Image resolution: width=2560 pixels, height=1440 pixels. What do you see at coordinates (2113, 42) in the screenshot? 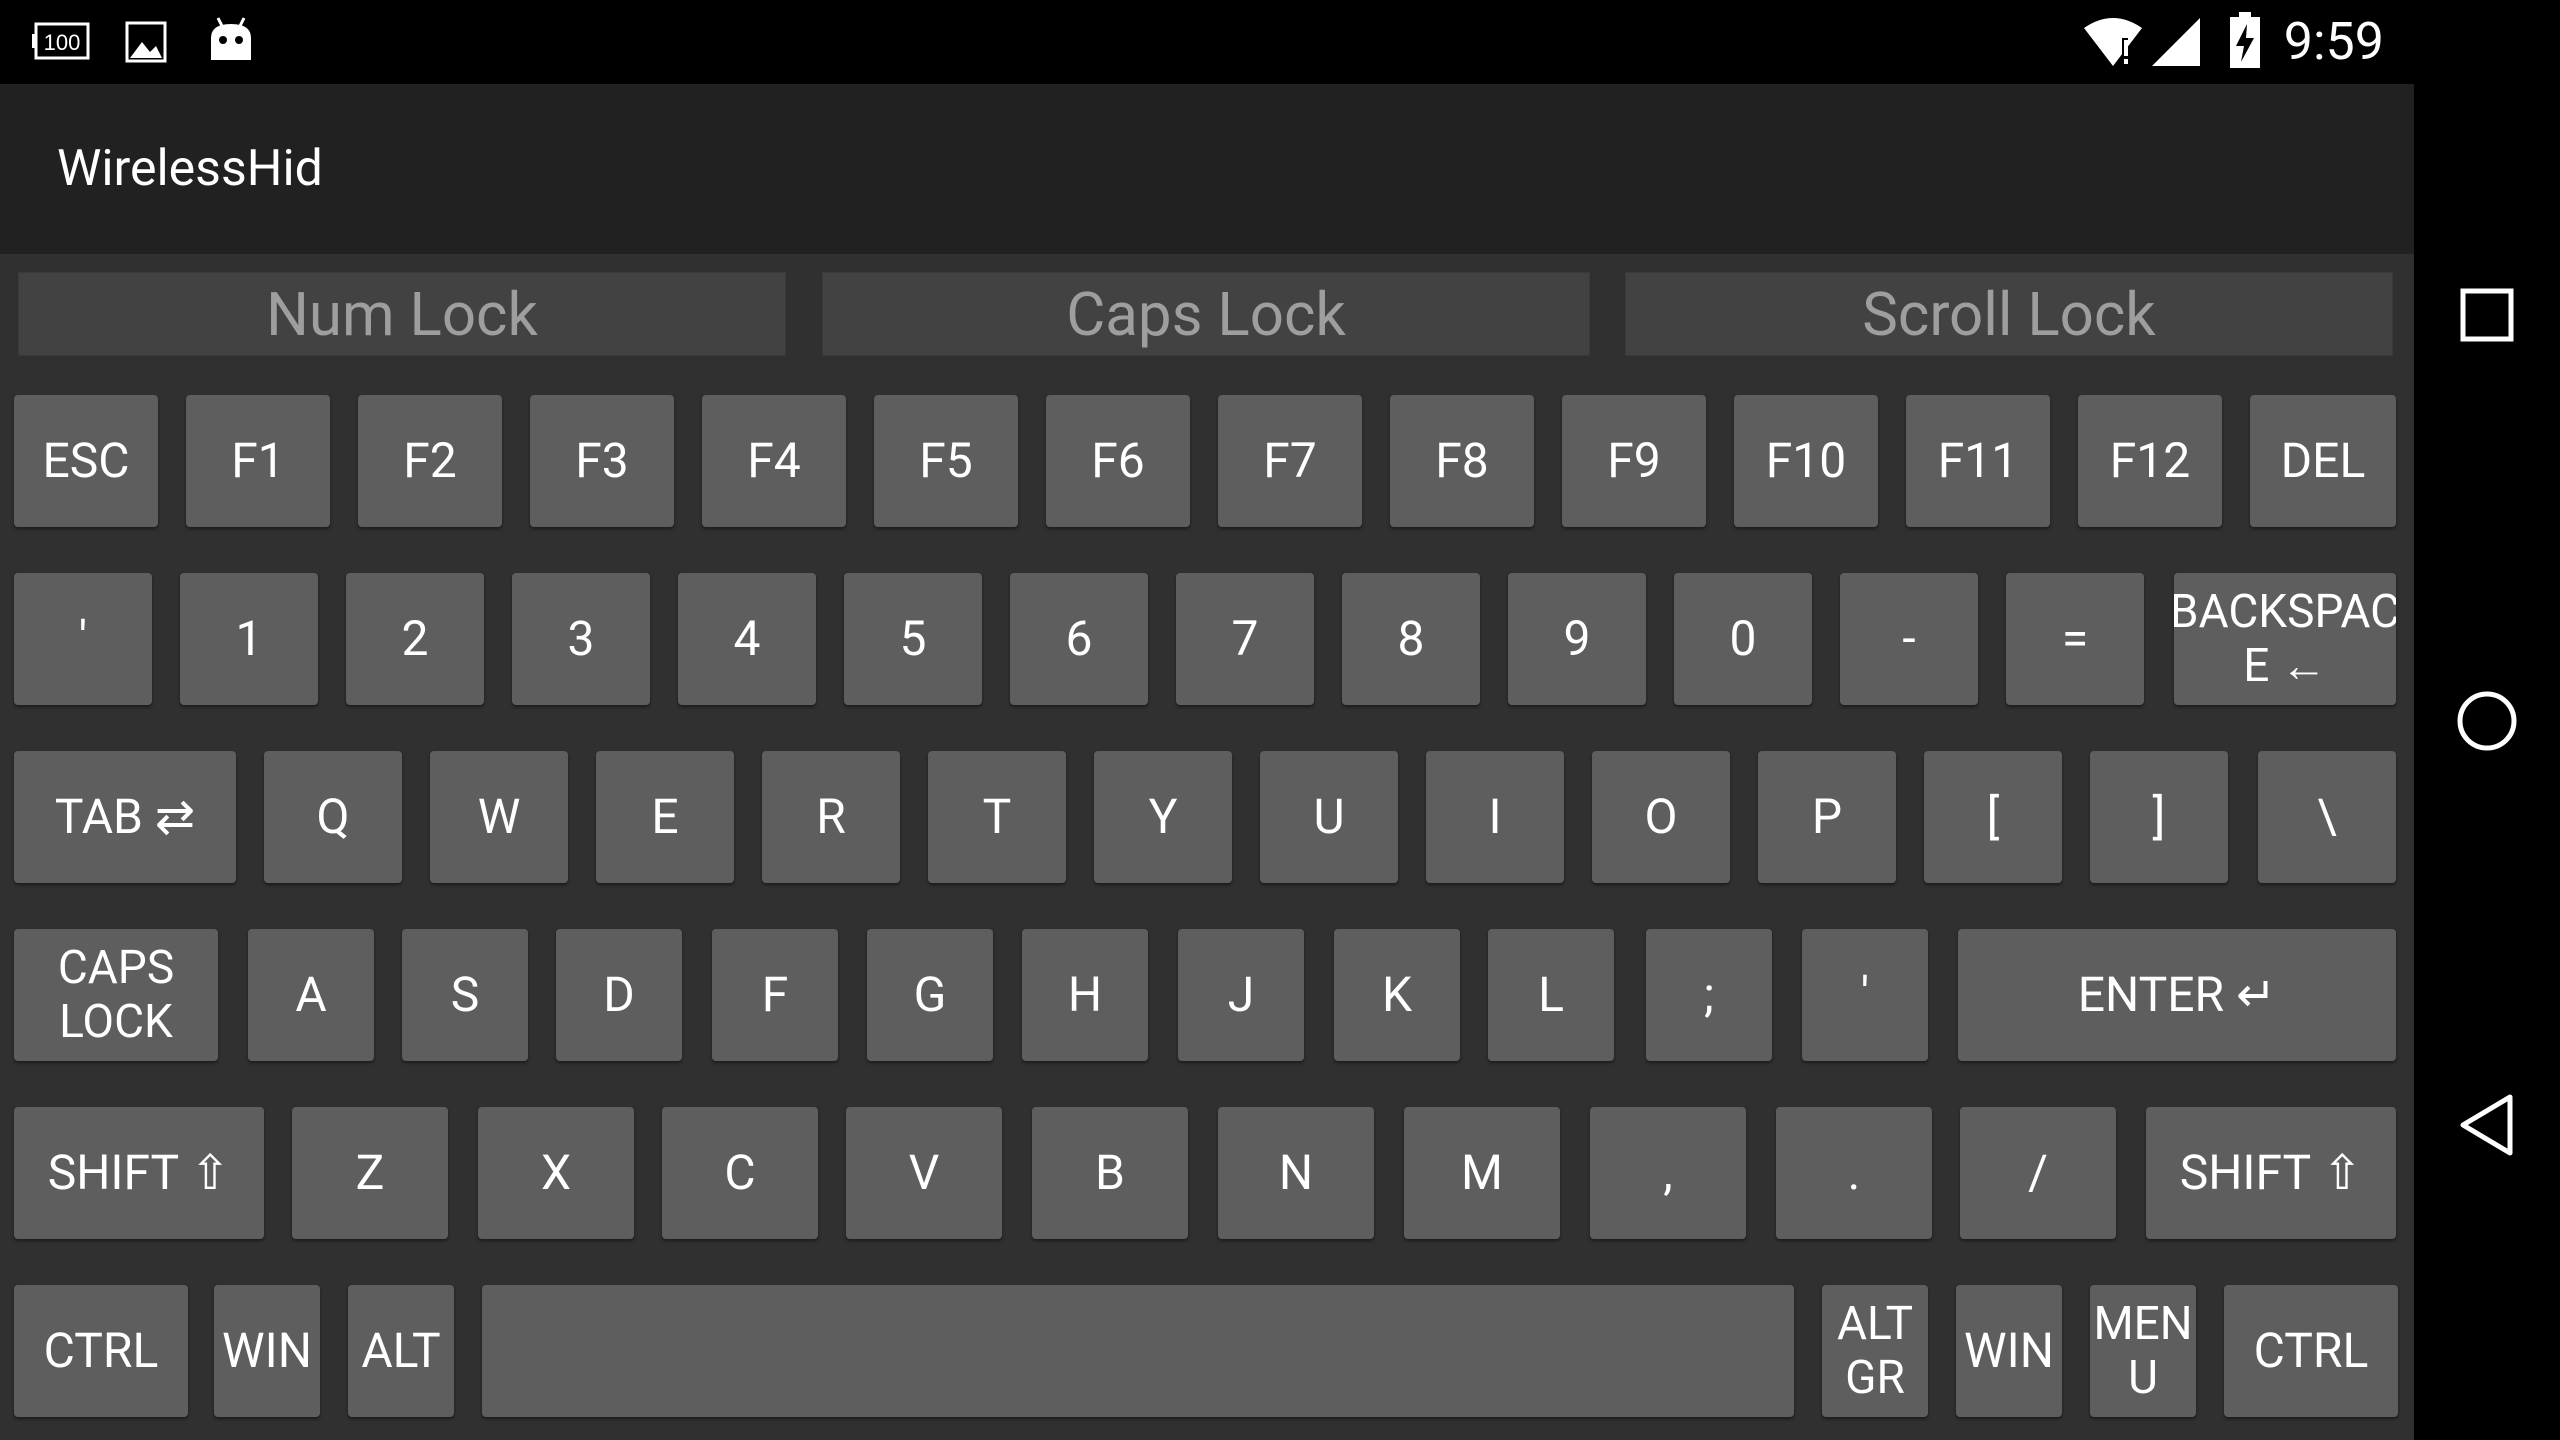
I see `wifi-icon` at bounding box center [2113, 42].